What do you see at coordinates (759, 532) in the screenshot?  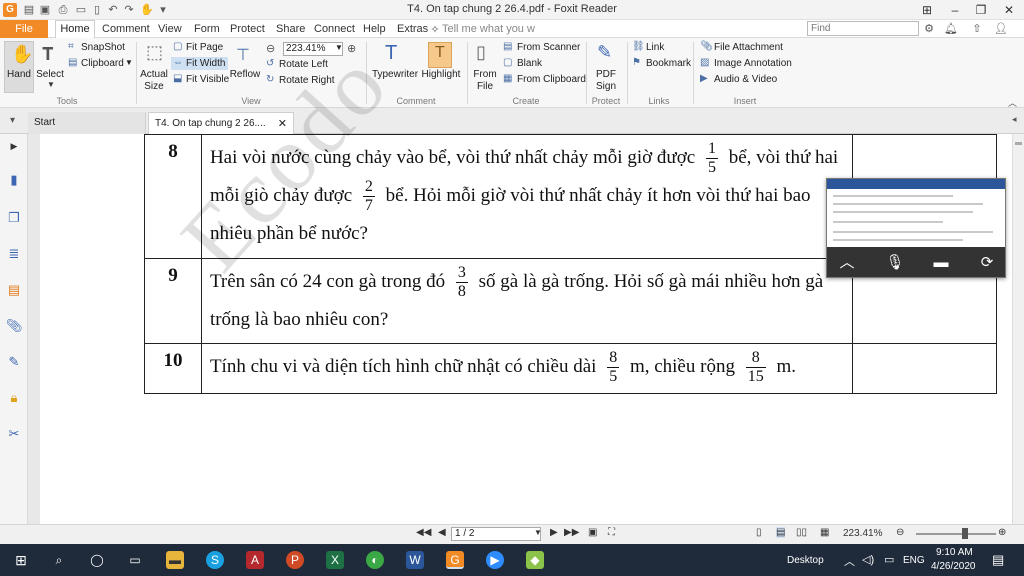 I see `single-page-icon: ▯` at bounding box center [759, 532].